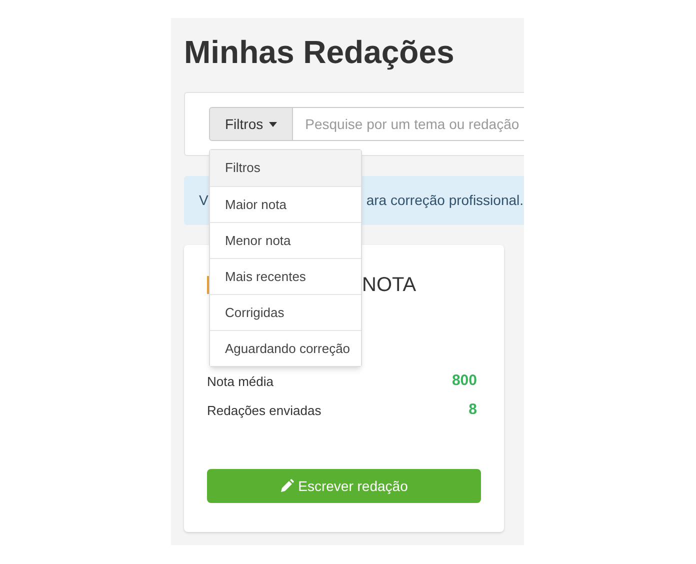 The width and height of the screenshot is (696, 564). I want to click on pencil-icon, so click(287, 486).